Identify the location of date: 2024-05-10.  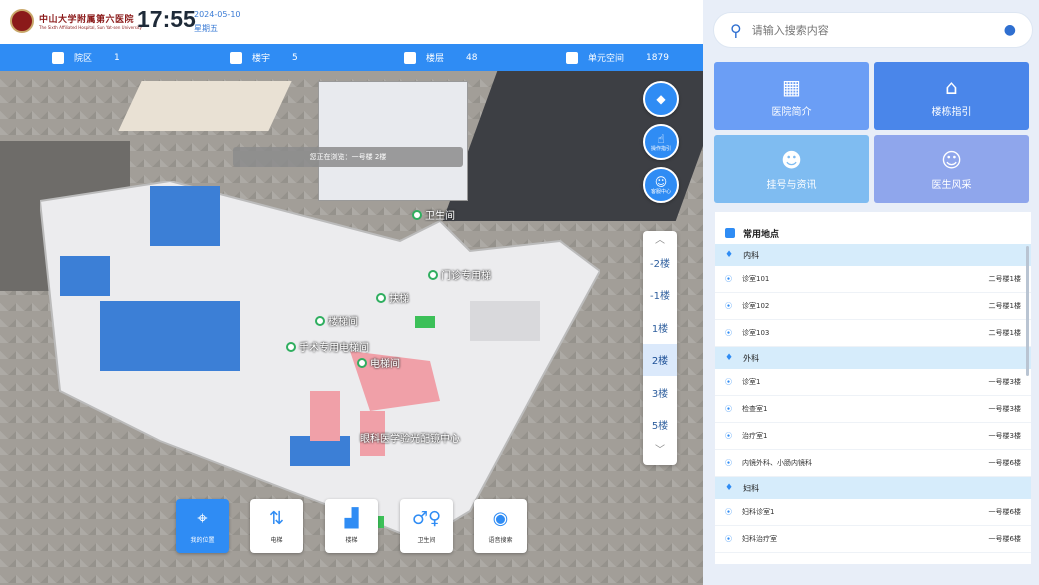
(217, 14).